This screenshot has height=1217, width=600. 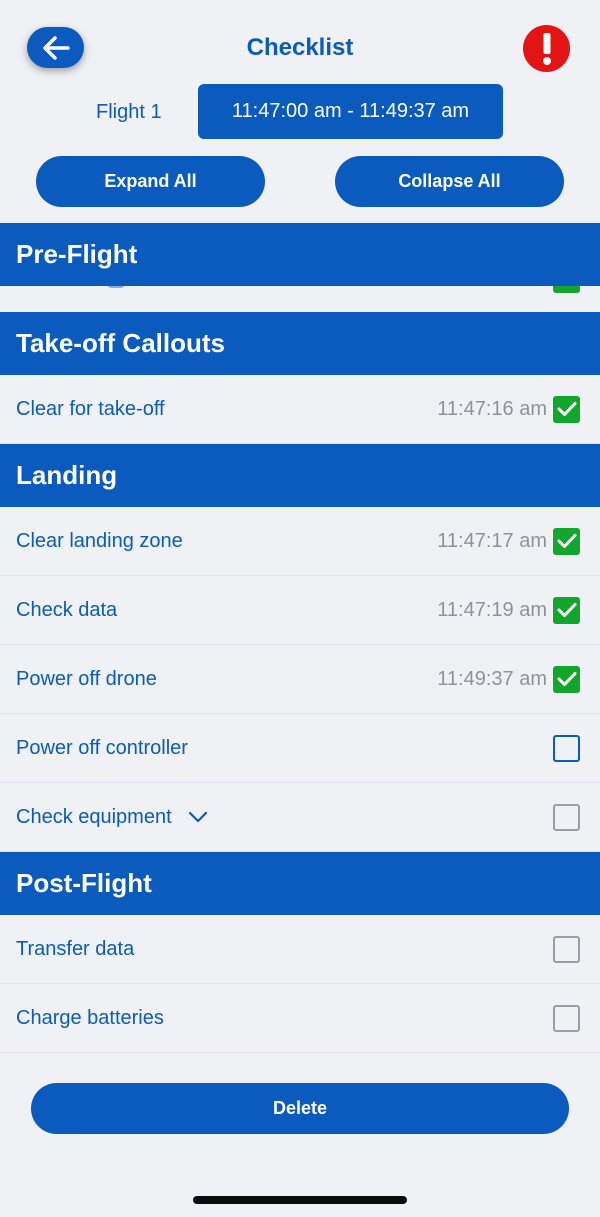 What do you see at coordinates (120, 343) in the screenshot?
I see `section-title: Take-off Callouts` at bounding box center [120, 343].